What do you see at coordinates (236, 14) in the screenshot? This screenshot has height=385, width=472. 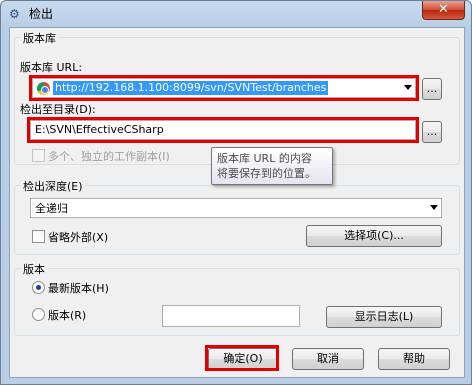 I see `title-bar: ⚙ 检出 ✕` at bounding box center [236, 14].